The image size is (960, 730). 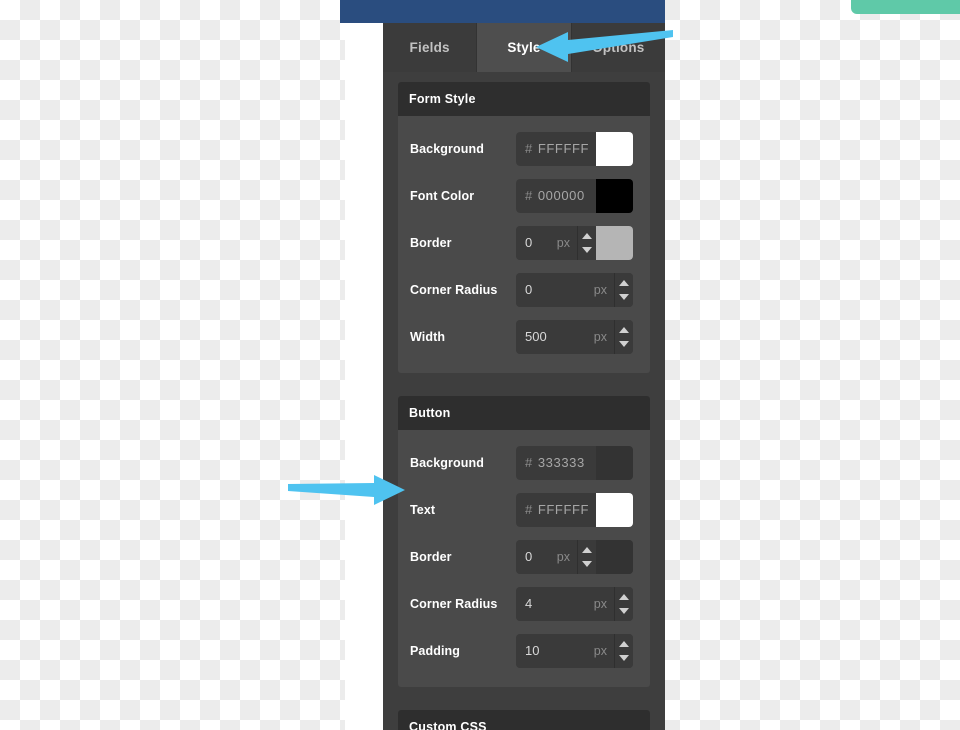 I want to click on button-padding-value: 10, so click(x=532, y=650).